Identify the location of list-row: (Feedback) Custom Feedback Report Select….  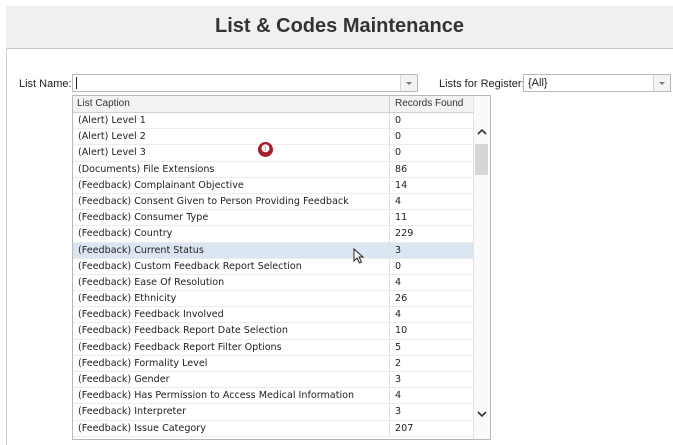
(273, 266).